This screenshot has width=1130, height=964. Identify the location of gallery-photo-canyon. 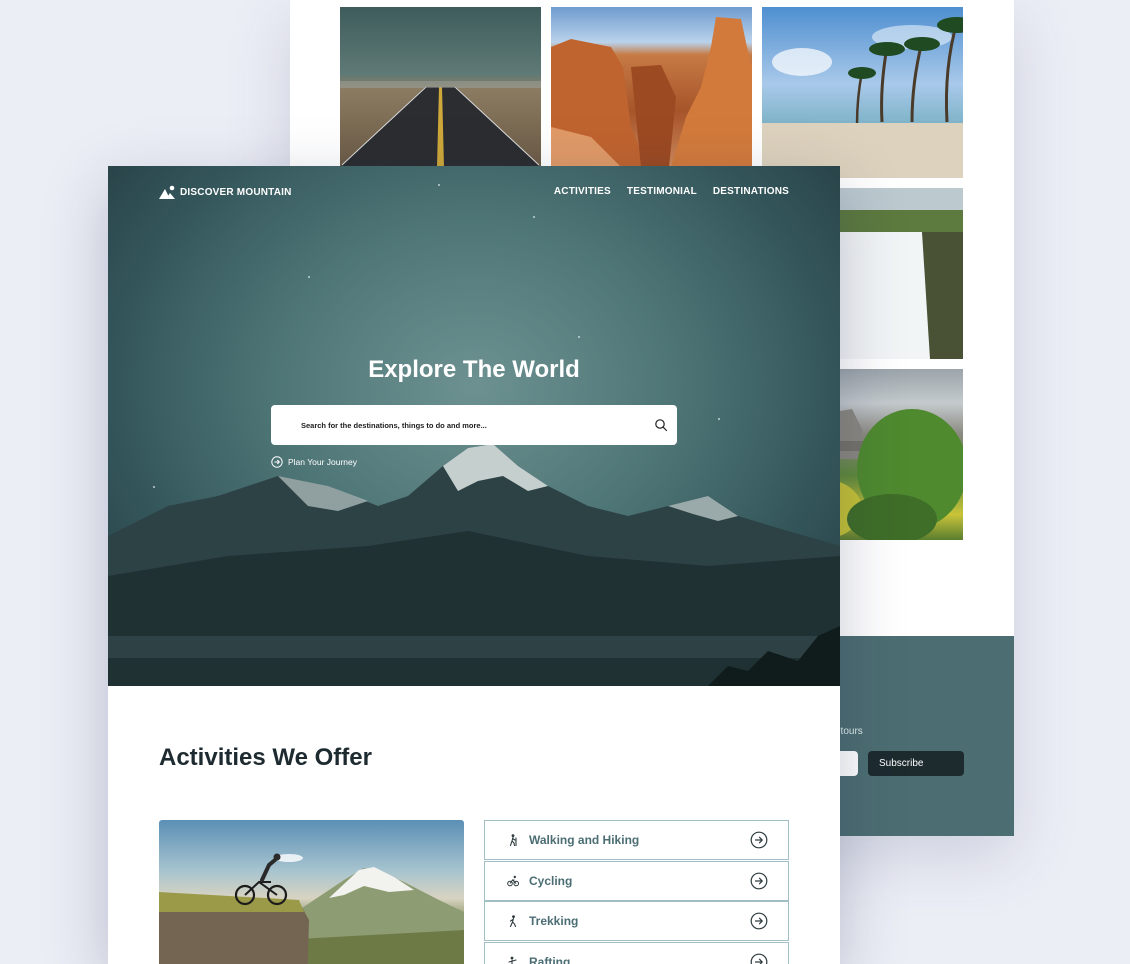
(651, 87).